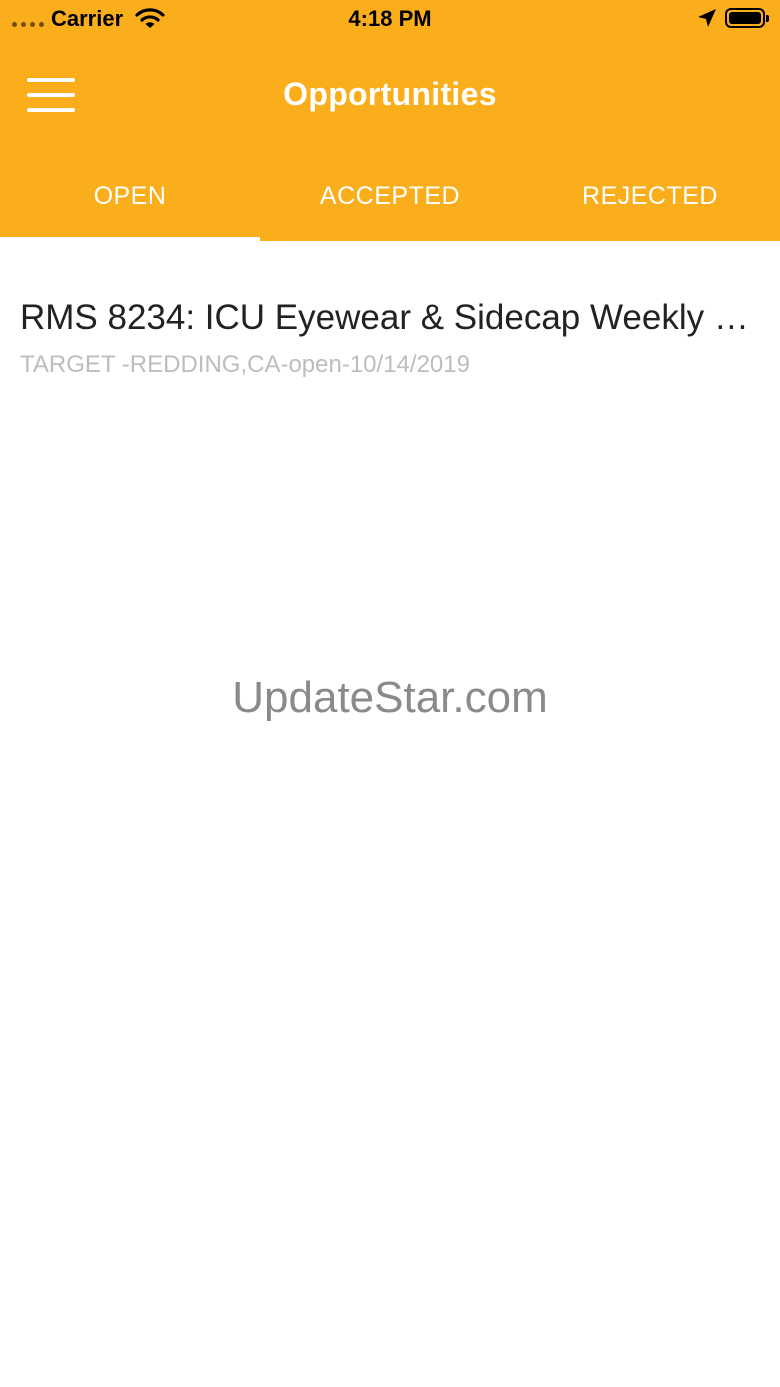 This screenshot has height=1387, width=780. I want to click on battery-icon, so click(747, 18).